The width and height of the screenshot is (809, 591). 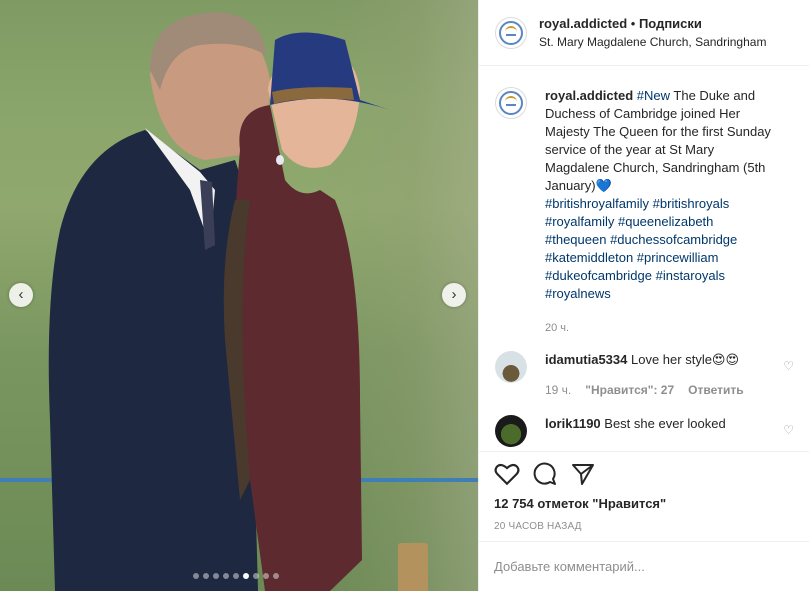 What do you see at coordinates (589, 95) in the screenshot?
I see `caption-username: royal.addicted` at bounding box center [589, 95].